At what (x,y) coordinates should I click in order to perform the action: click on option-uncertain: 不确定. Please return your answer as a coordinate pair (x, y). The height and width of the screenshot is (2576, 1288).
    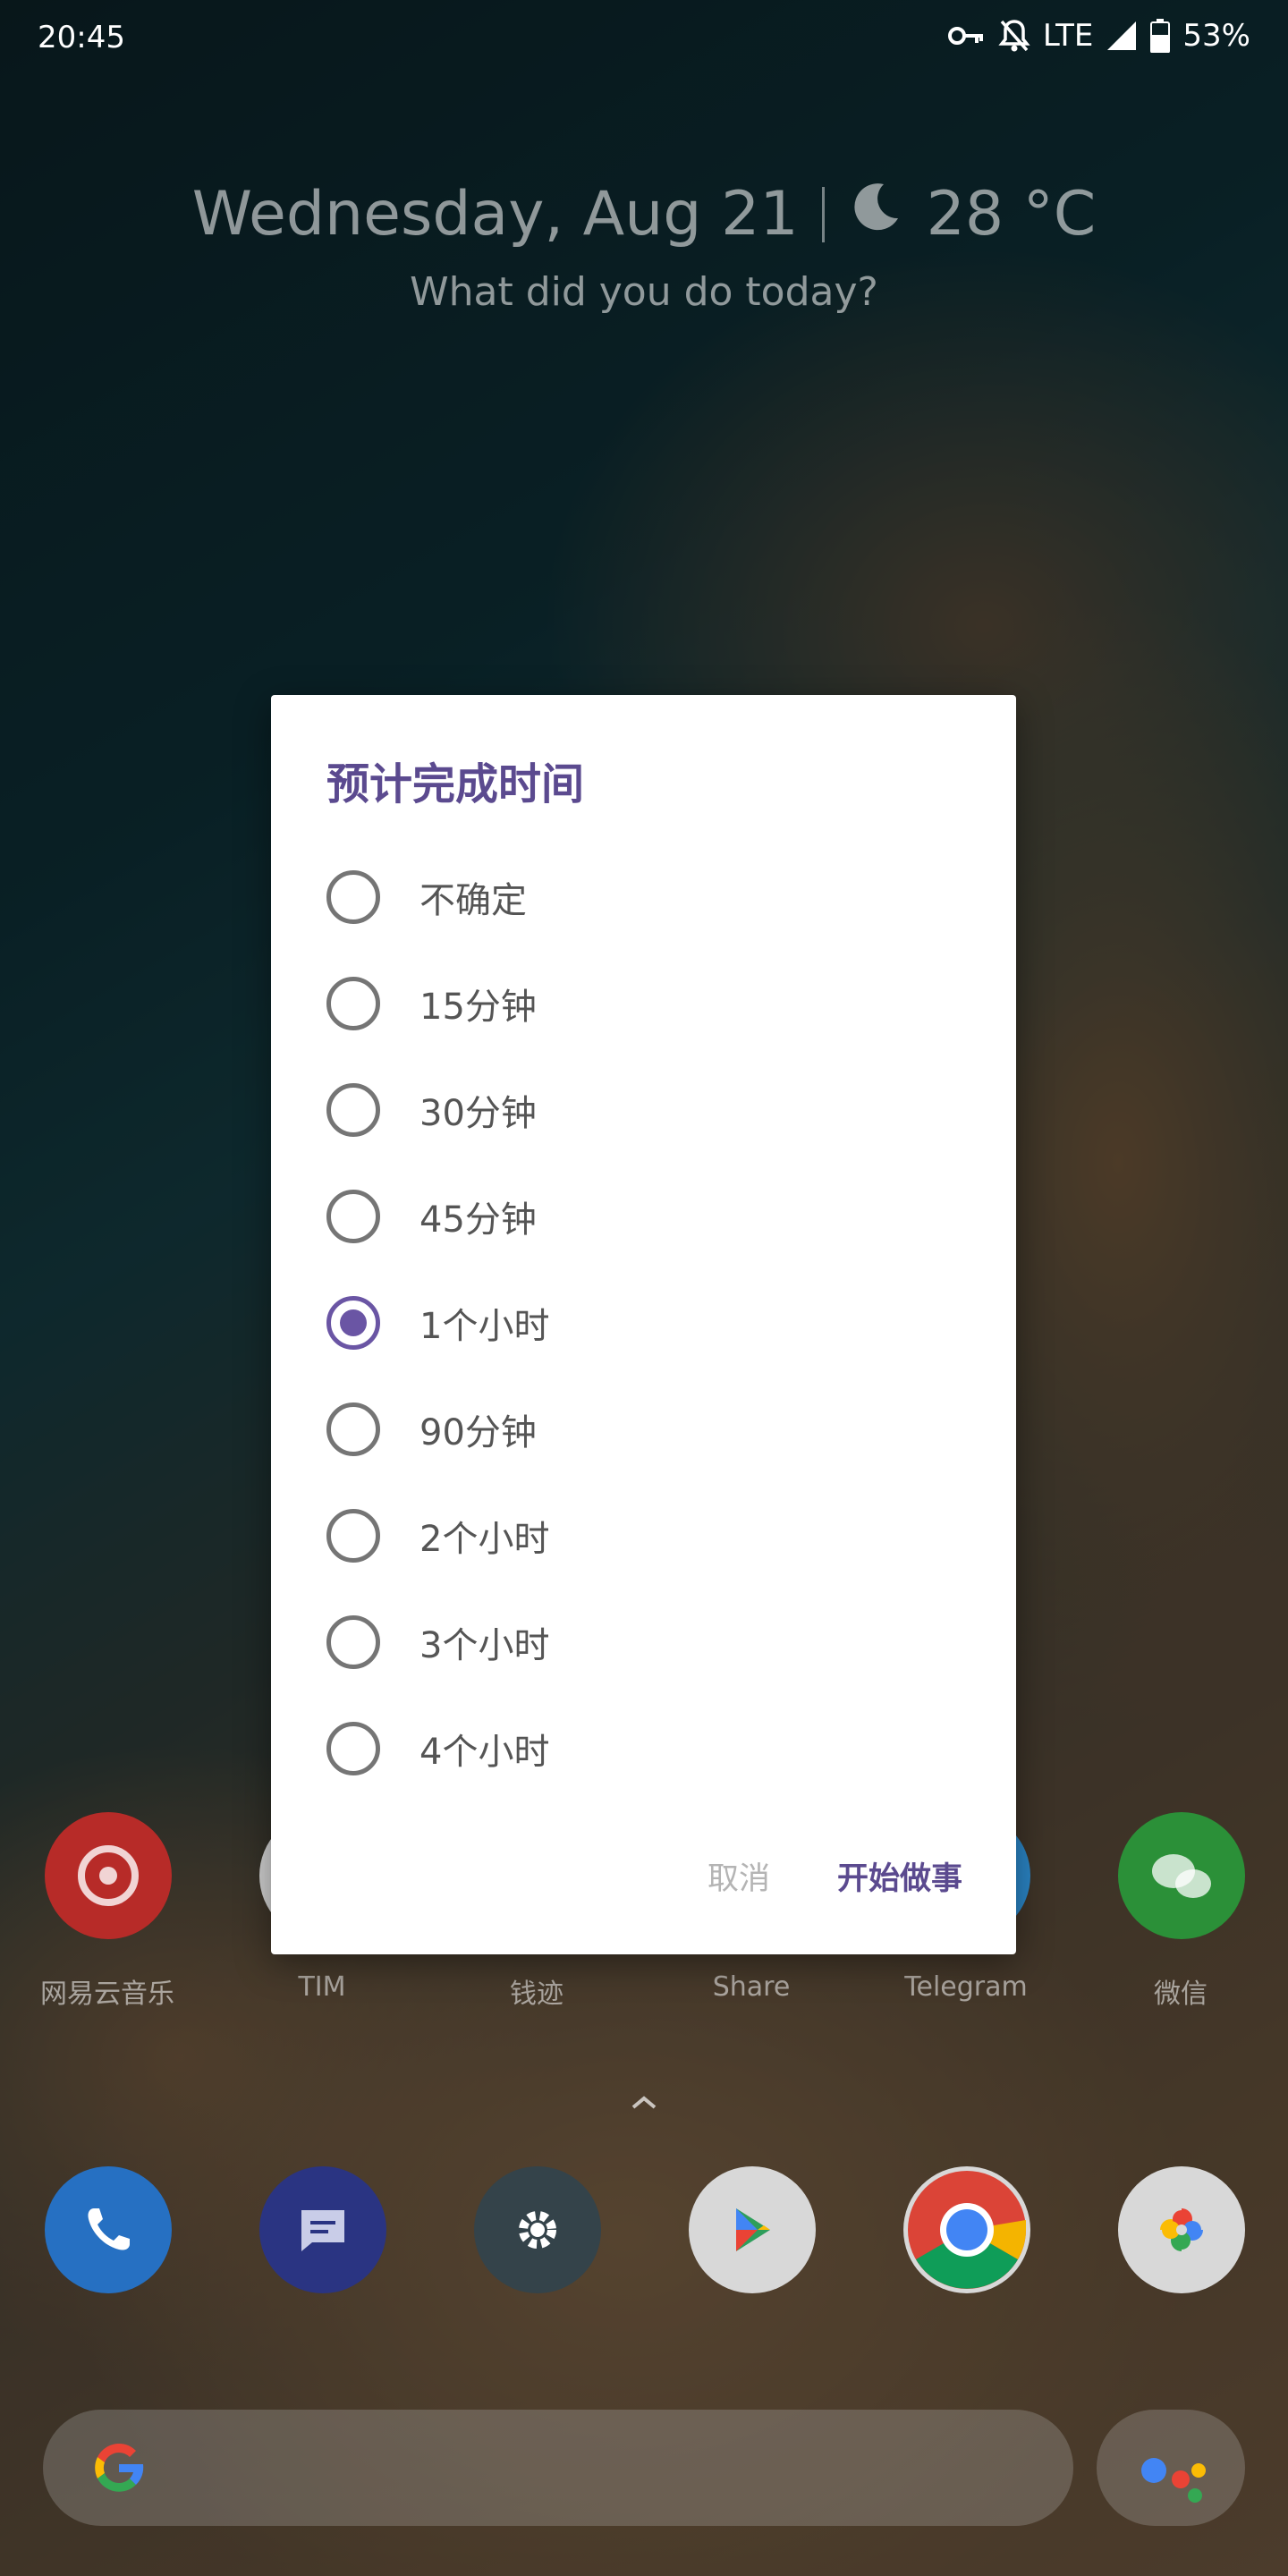
    Looking at the image, I should click on (639, 897).